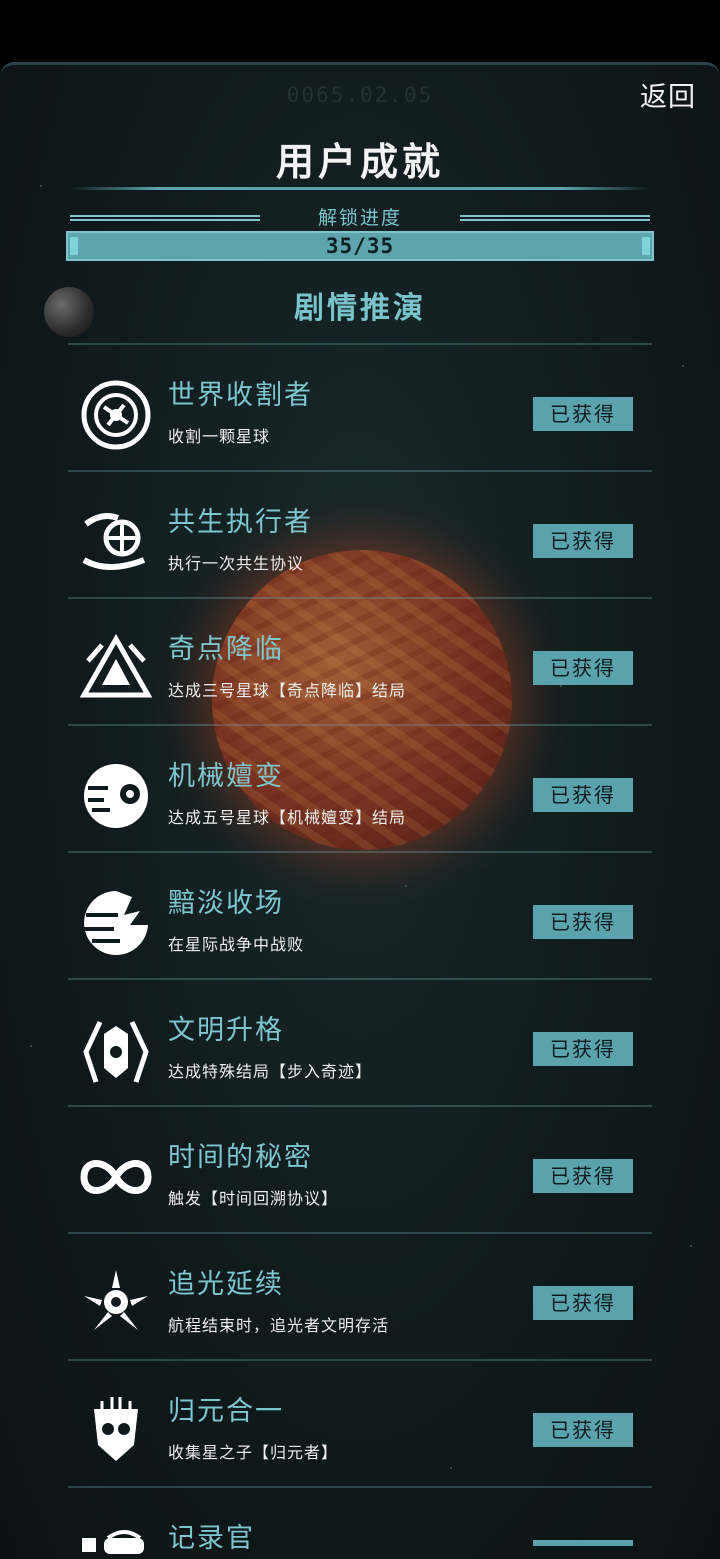 The width and height of the screenshot is (720, 1559). What do you see at coordinates (226, 1284) in the screenshot?
I see `achievement-name: 追光延续` at bounding box center [226, 1284].